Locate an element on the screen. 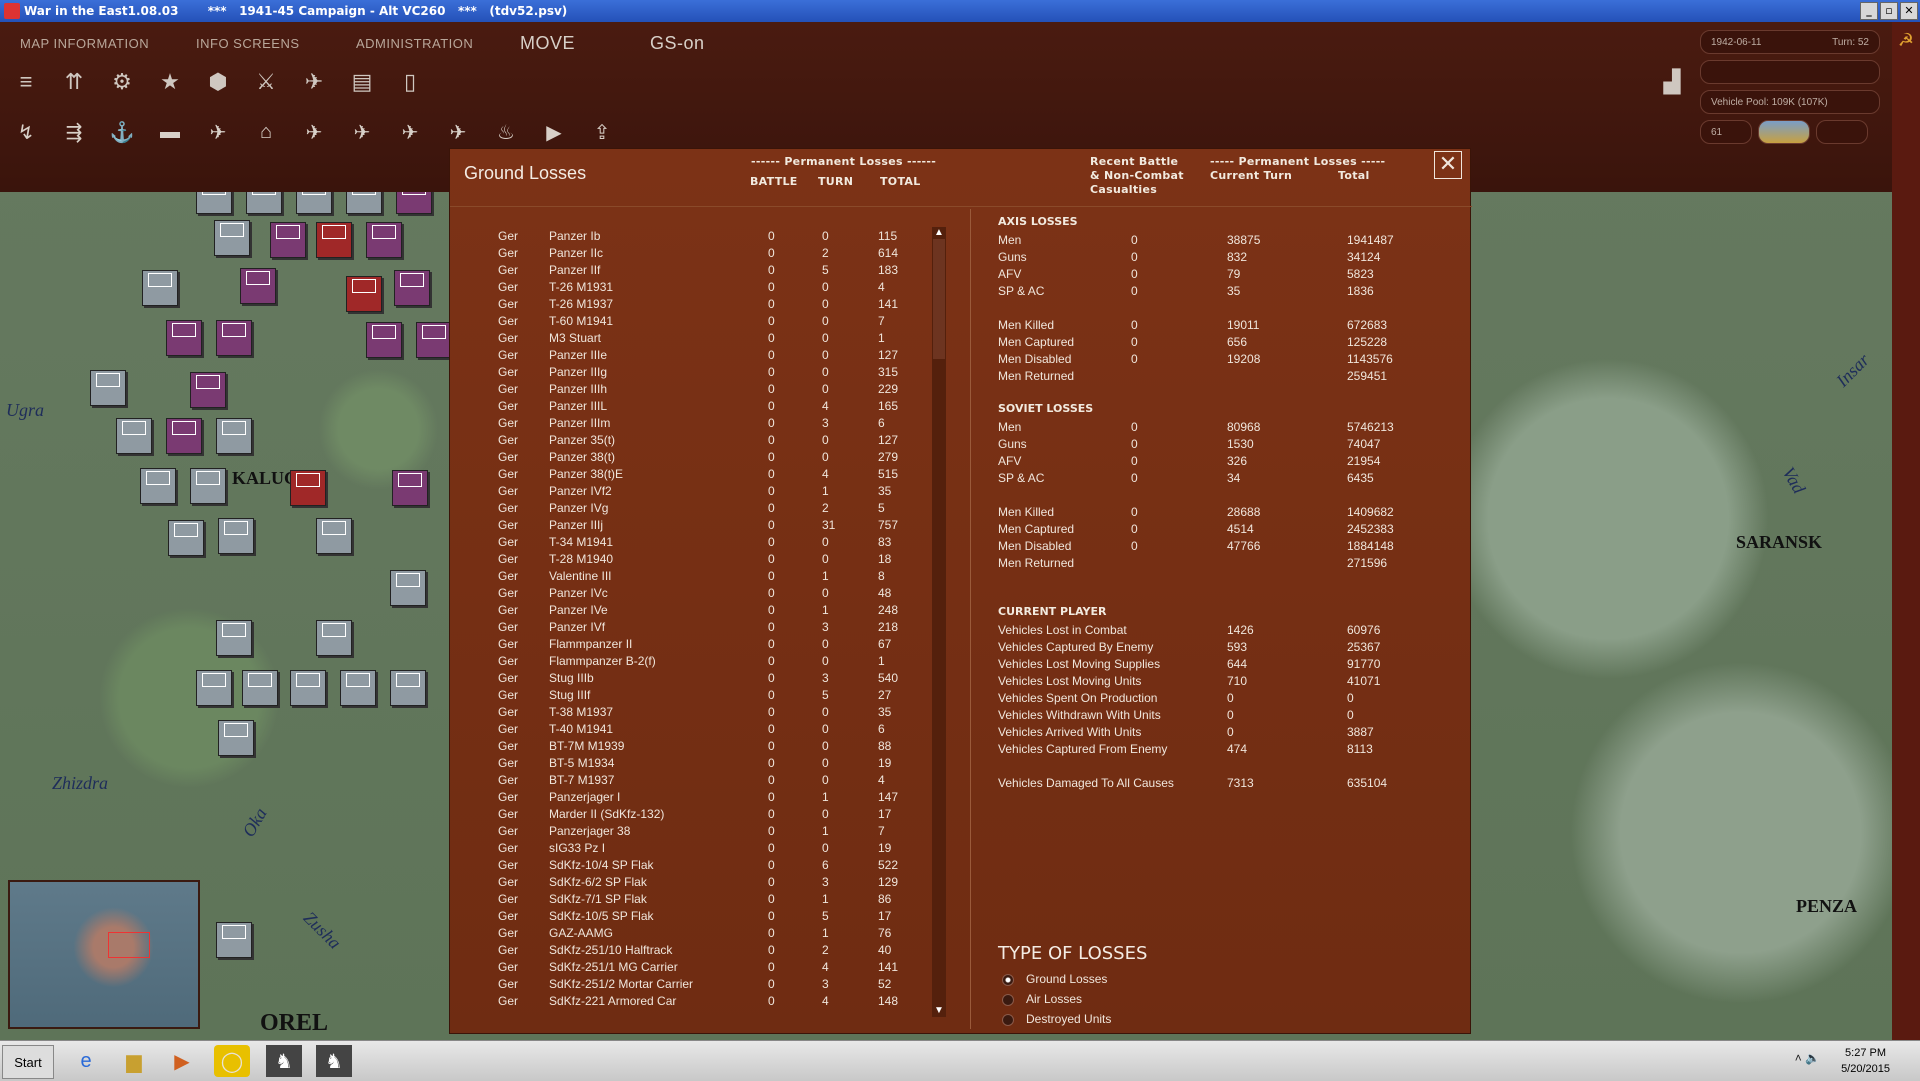 The image size is (1920, 1081). table-row: Ger Marder II (SdKfz-132) 0 0 17 is located at coordinates (700, 815).